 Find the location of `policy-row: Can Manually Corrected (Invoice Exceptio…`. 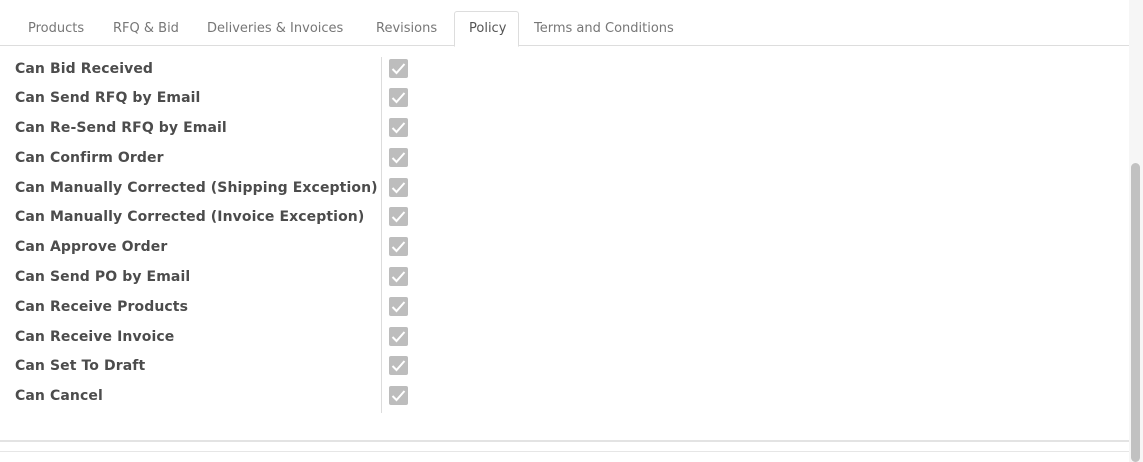

policy-row: Can Manually Corrected (Invoice Exceptio… is located at coordinates (210, 217).